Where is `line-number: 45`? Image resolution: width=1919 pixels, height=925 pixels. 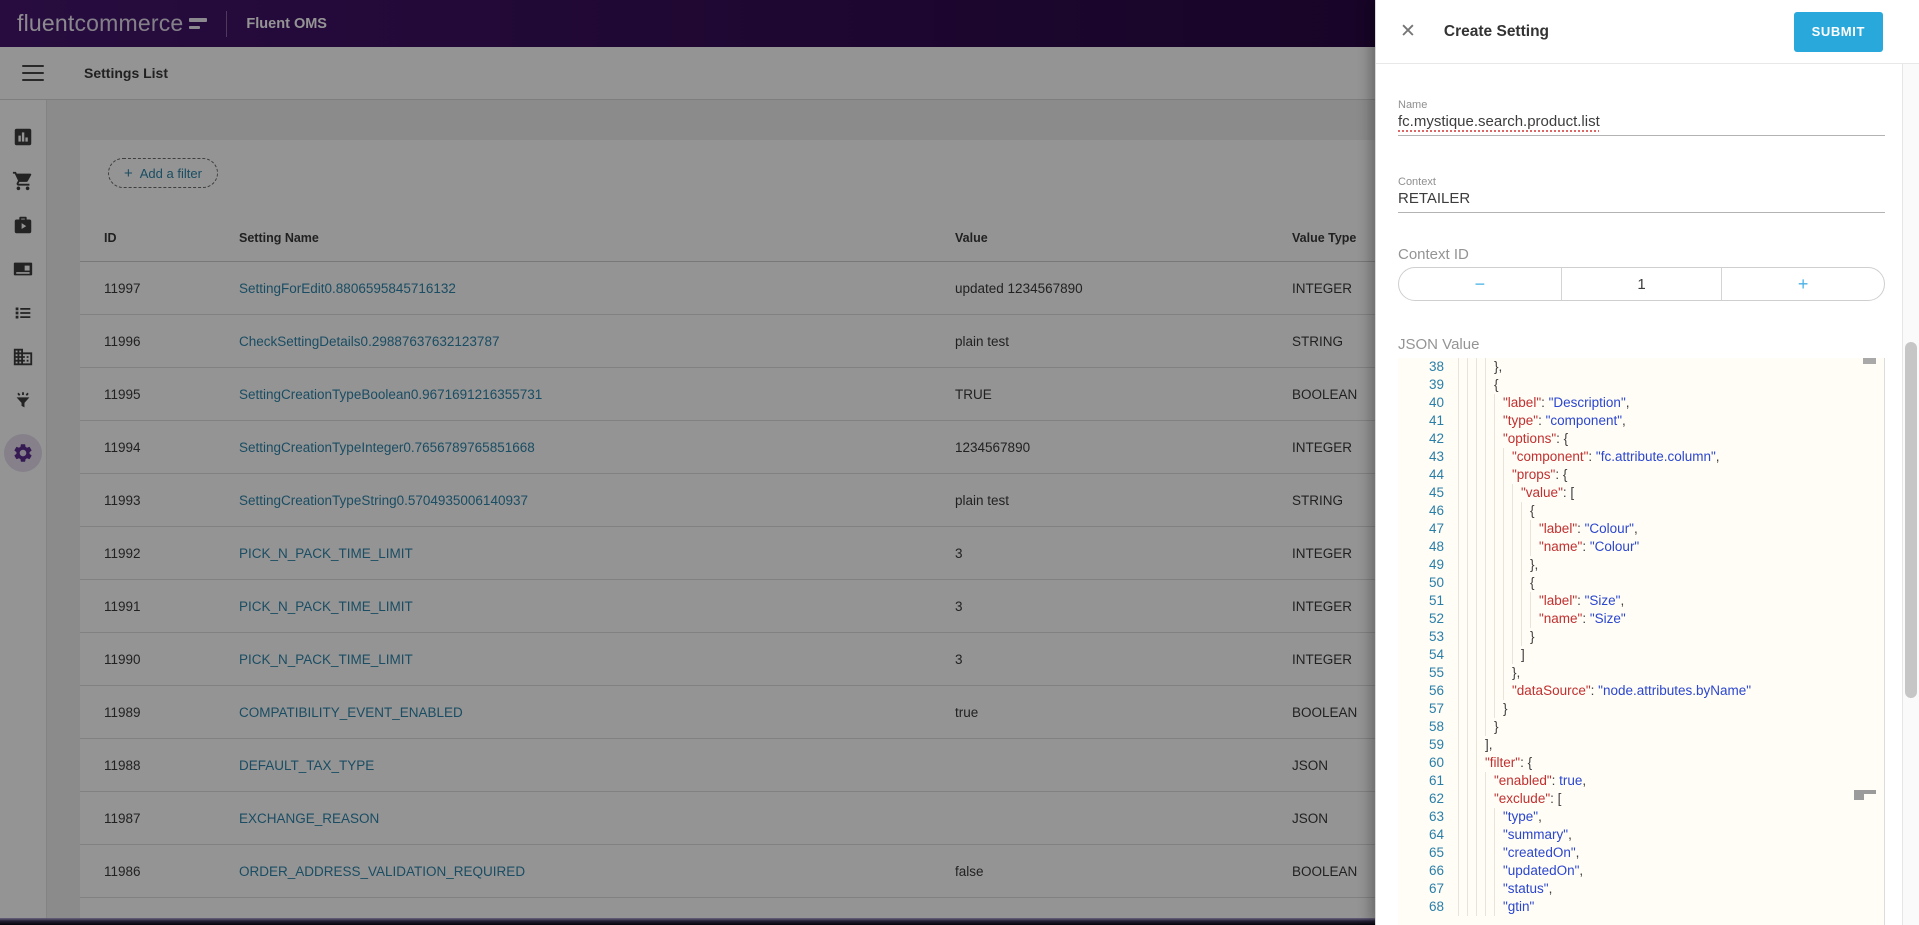 line-number: 45 is located at coordinates (1436, 492).